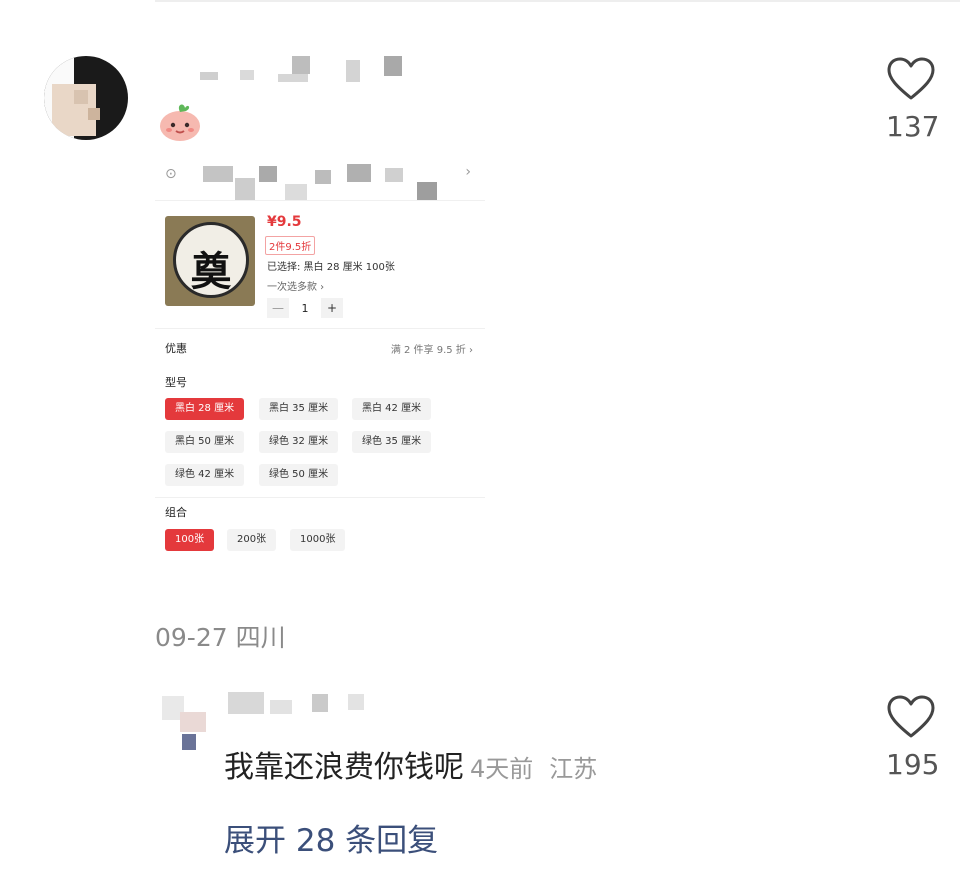 This screenshot has height=890, width=960. Describe the element at coordinates (299, 475) in the screenshot. I see `model-chip: 绿色 50 厘米` at that location.